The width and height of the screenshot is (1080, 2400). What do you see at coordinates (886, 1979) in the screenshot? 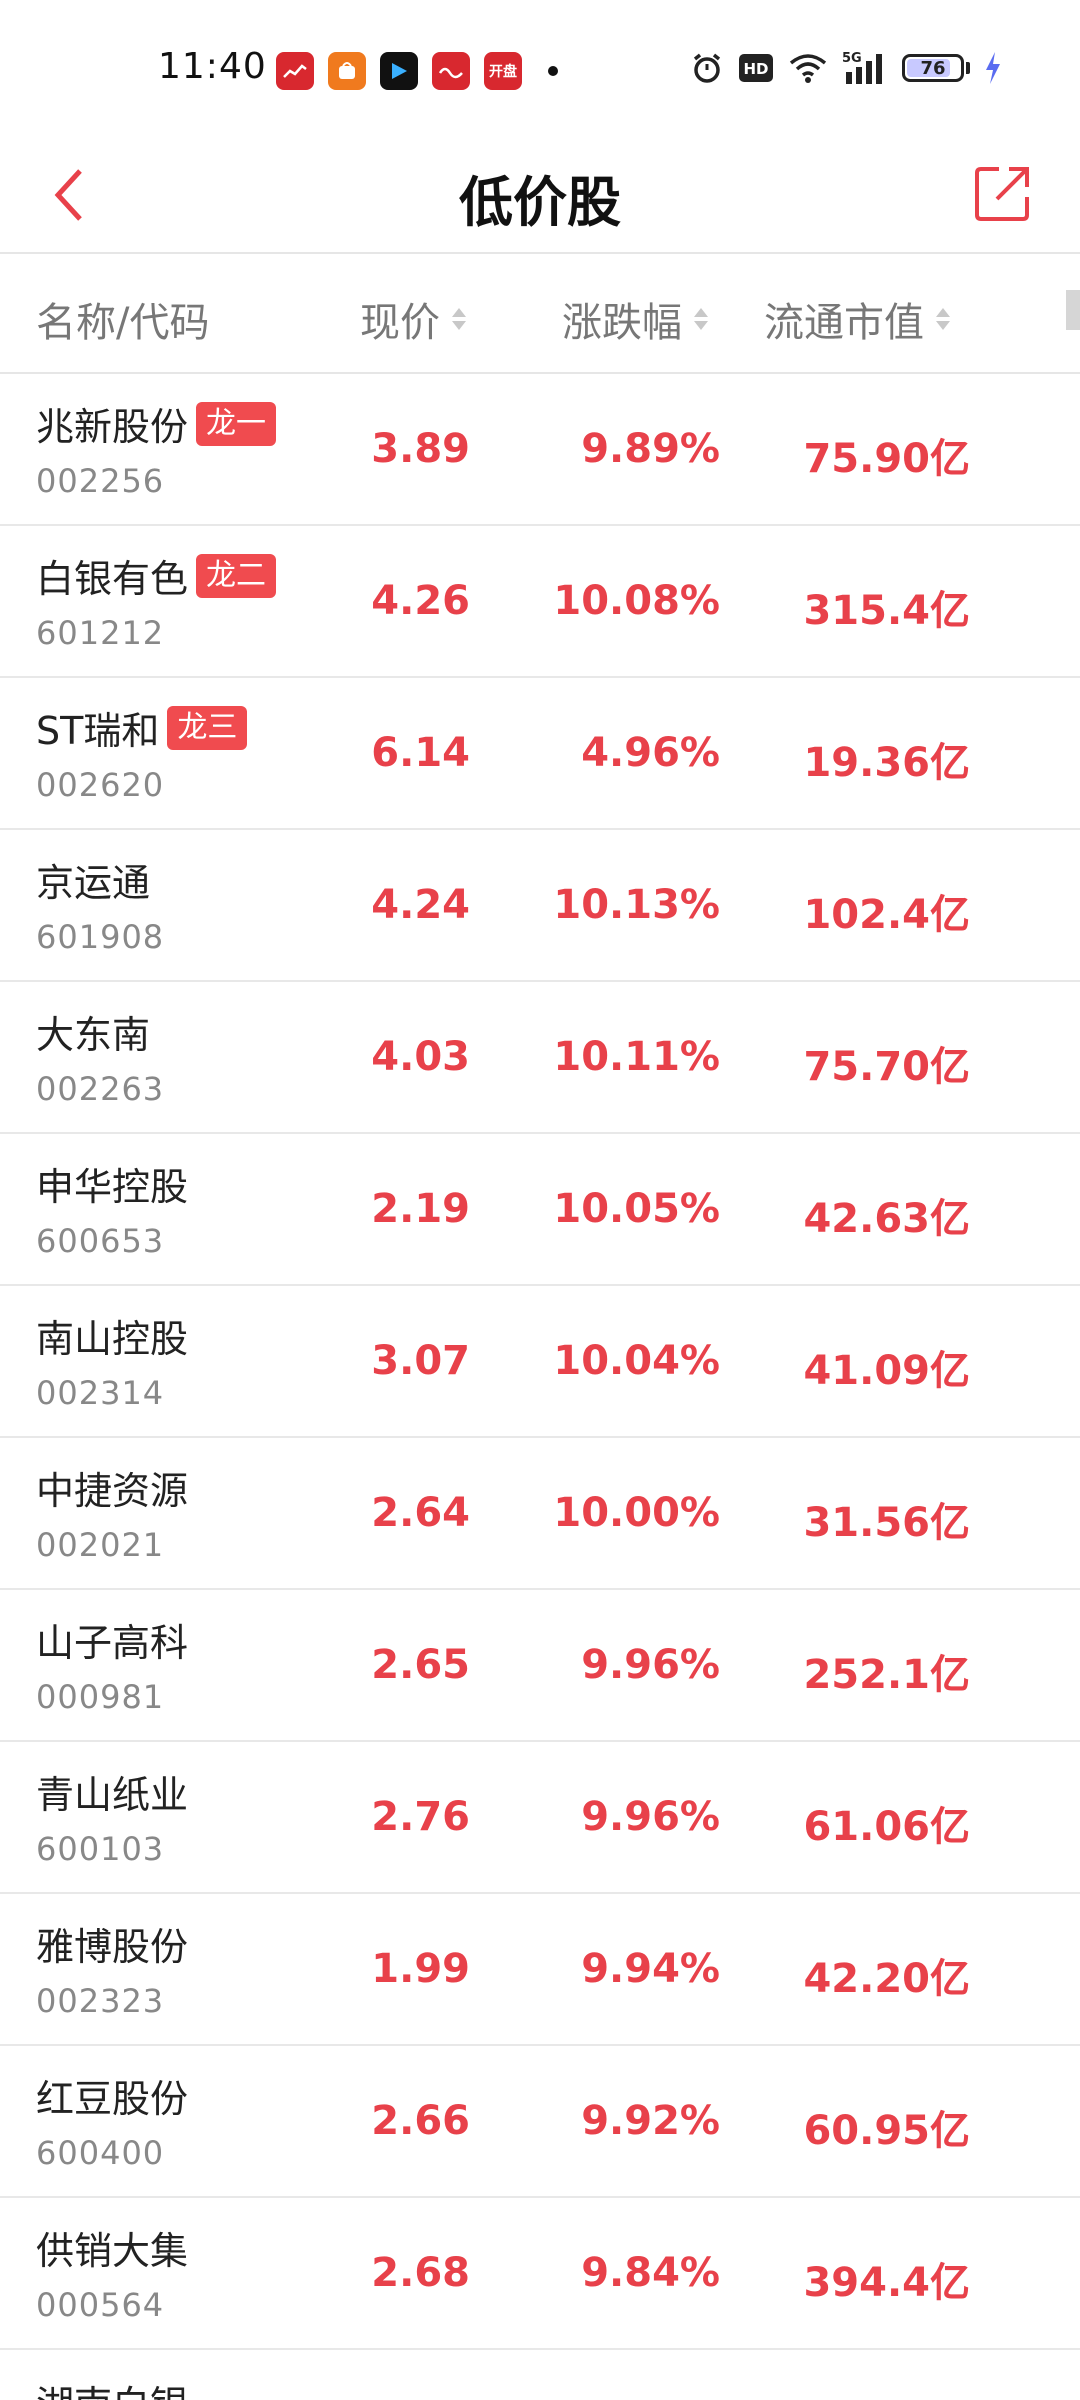
I see `stock-market-cap: 42.20亿` at bounding box center [886, 1979].